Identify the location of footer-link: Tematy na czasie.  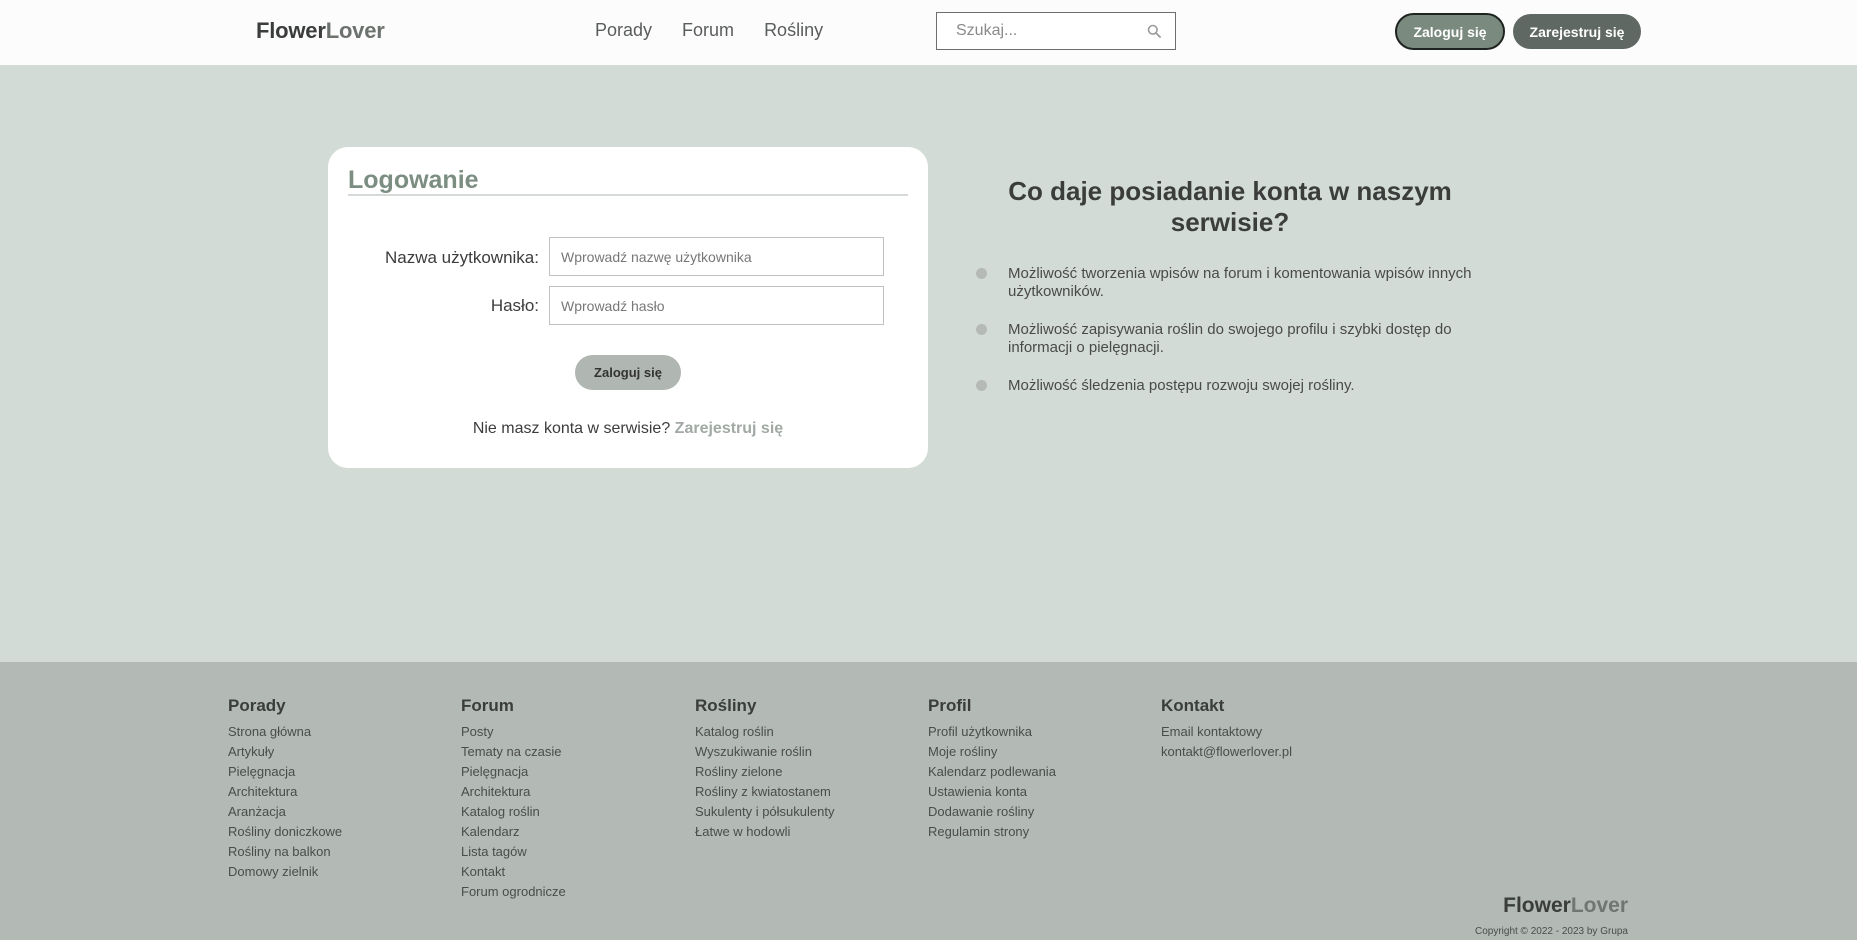
(513, 752).